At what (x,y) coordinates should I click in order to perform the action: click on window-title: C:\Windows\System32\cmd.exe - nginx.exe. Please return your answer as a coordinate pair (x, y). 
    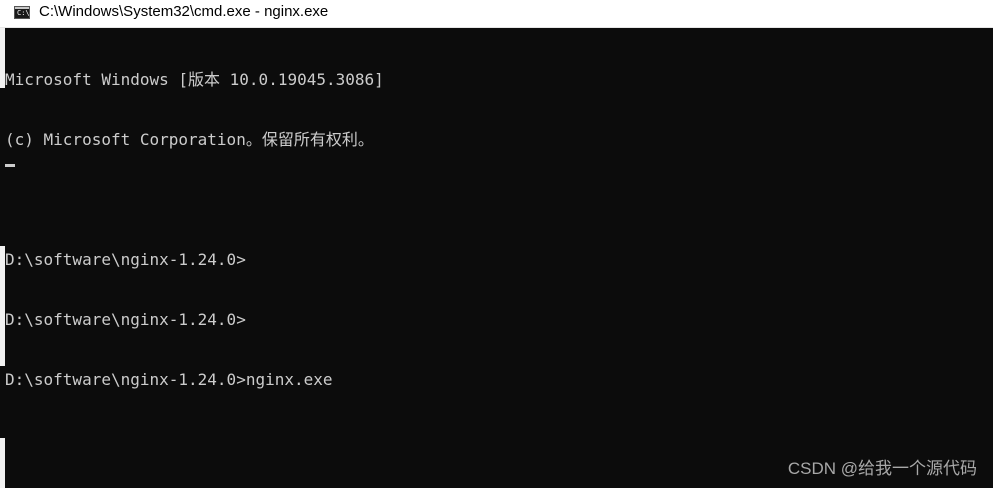
    Looking at the image, I should click on (184, 11).